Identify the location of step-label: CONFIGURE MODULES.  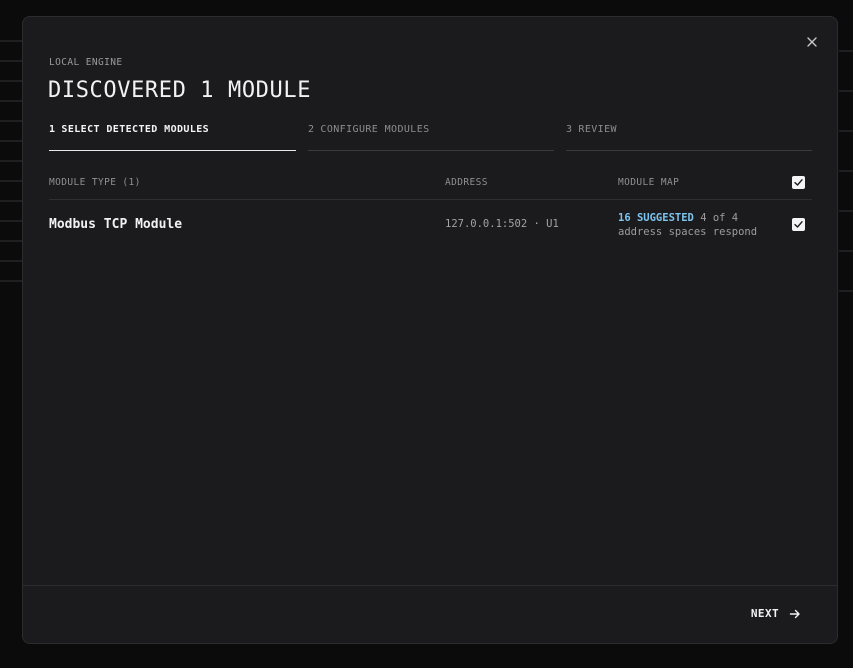
(375, 129).